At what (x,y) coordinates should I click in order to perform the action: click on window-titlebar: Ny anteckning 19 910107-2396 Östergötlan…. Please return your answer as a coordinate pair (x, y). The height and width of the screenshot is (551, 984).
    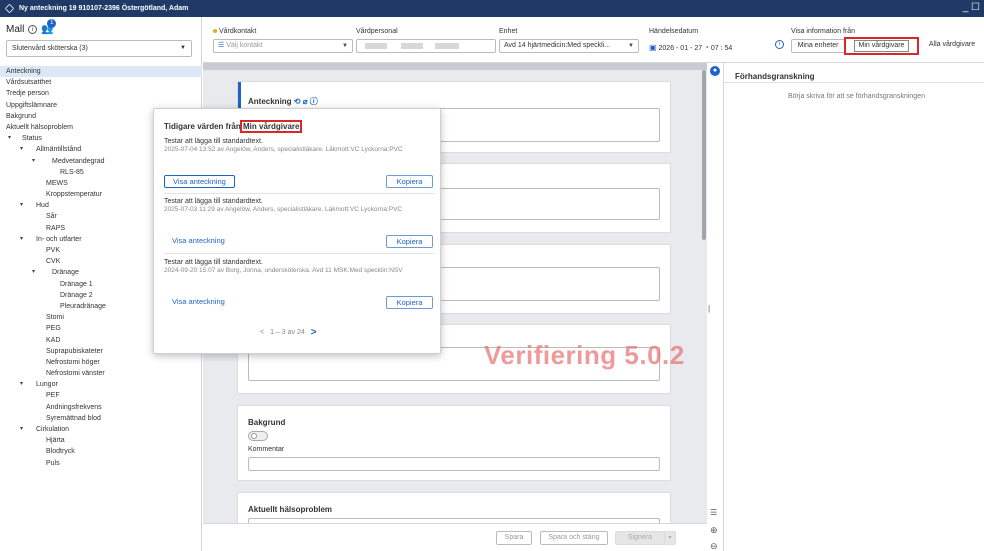
    Looking at the image, I should click on (492, 8).